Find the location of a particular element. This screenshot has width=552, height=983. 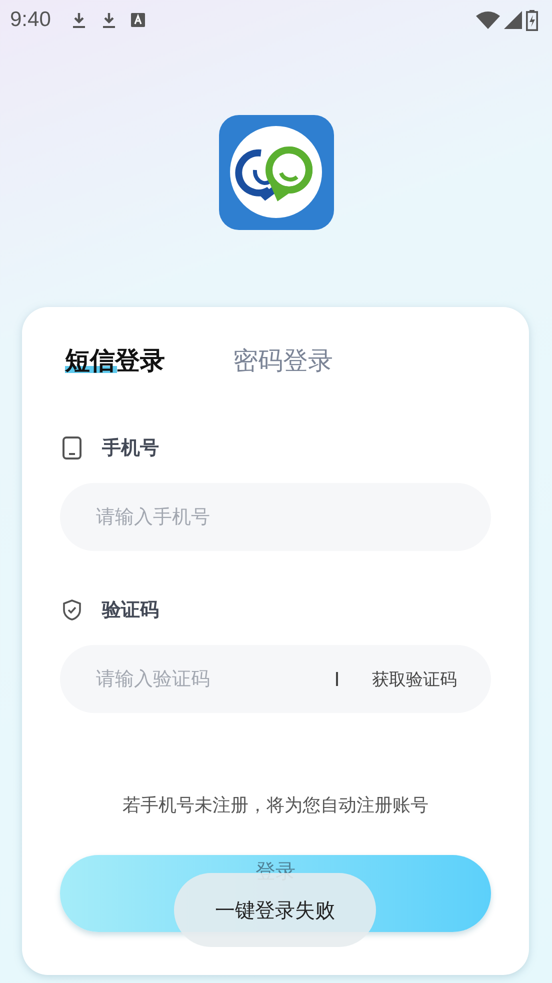

battery-icon is located at coordinates (532, 20).